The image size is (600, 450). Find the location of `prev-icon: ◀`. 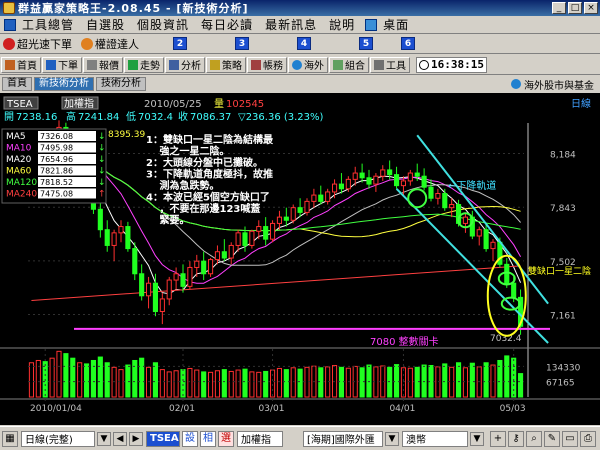

prev-icon: ◀ is located at coordinates (120, 438).